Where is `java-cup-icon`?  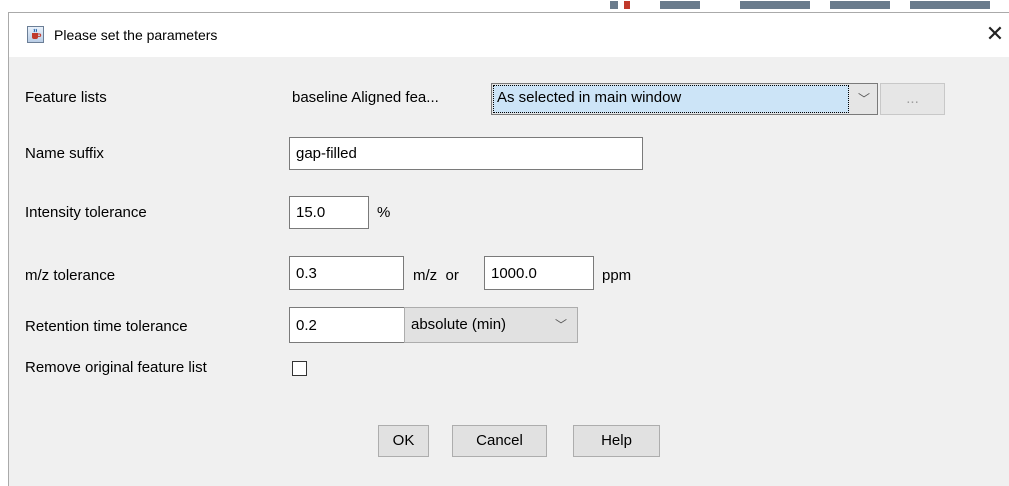 java-cup-icon is located at coordinates (35, 34).